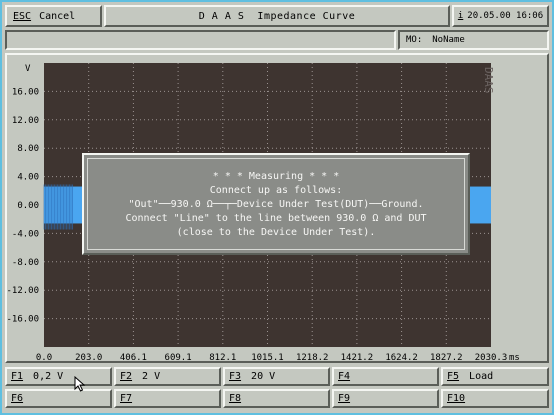 The height and width of the screenshot is (415, 554). Describe the element at coordinates (80, 384) in the screenshot. I see `mouse-pointer-icon` at that location.